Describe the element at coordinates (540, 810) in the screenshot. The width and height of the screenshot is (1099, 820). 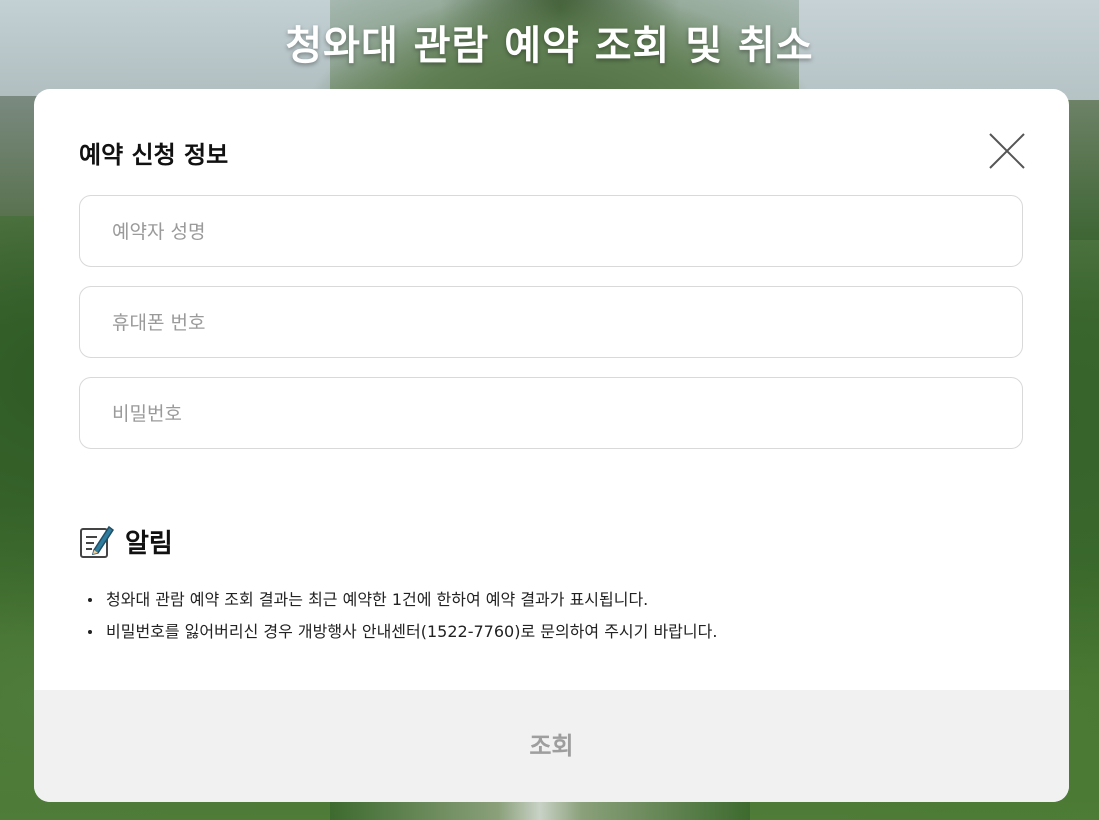
I see `background-building` at that location.